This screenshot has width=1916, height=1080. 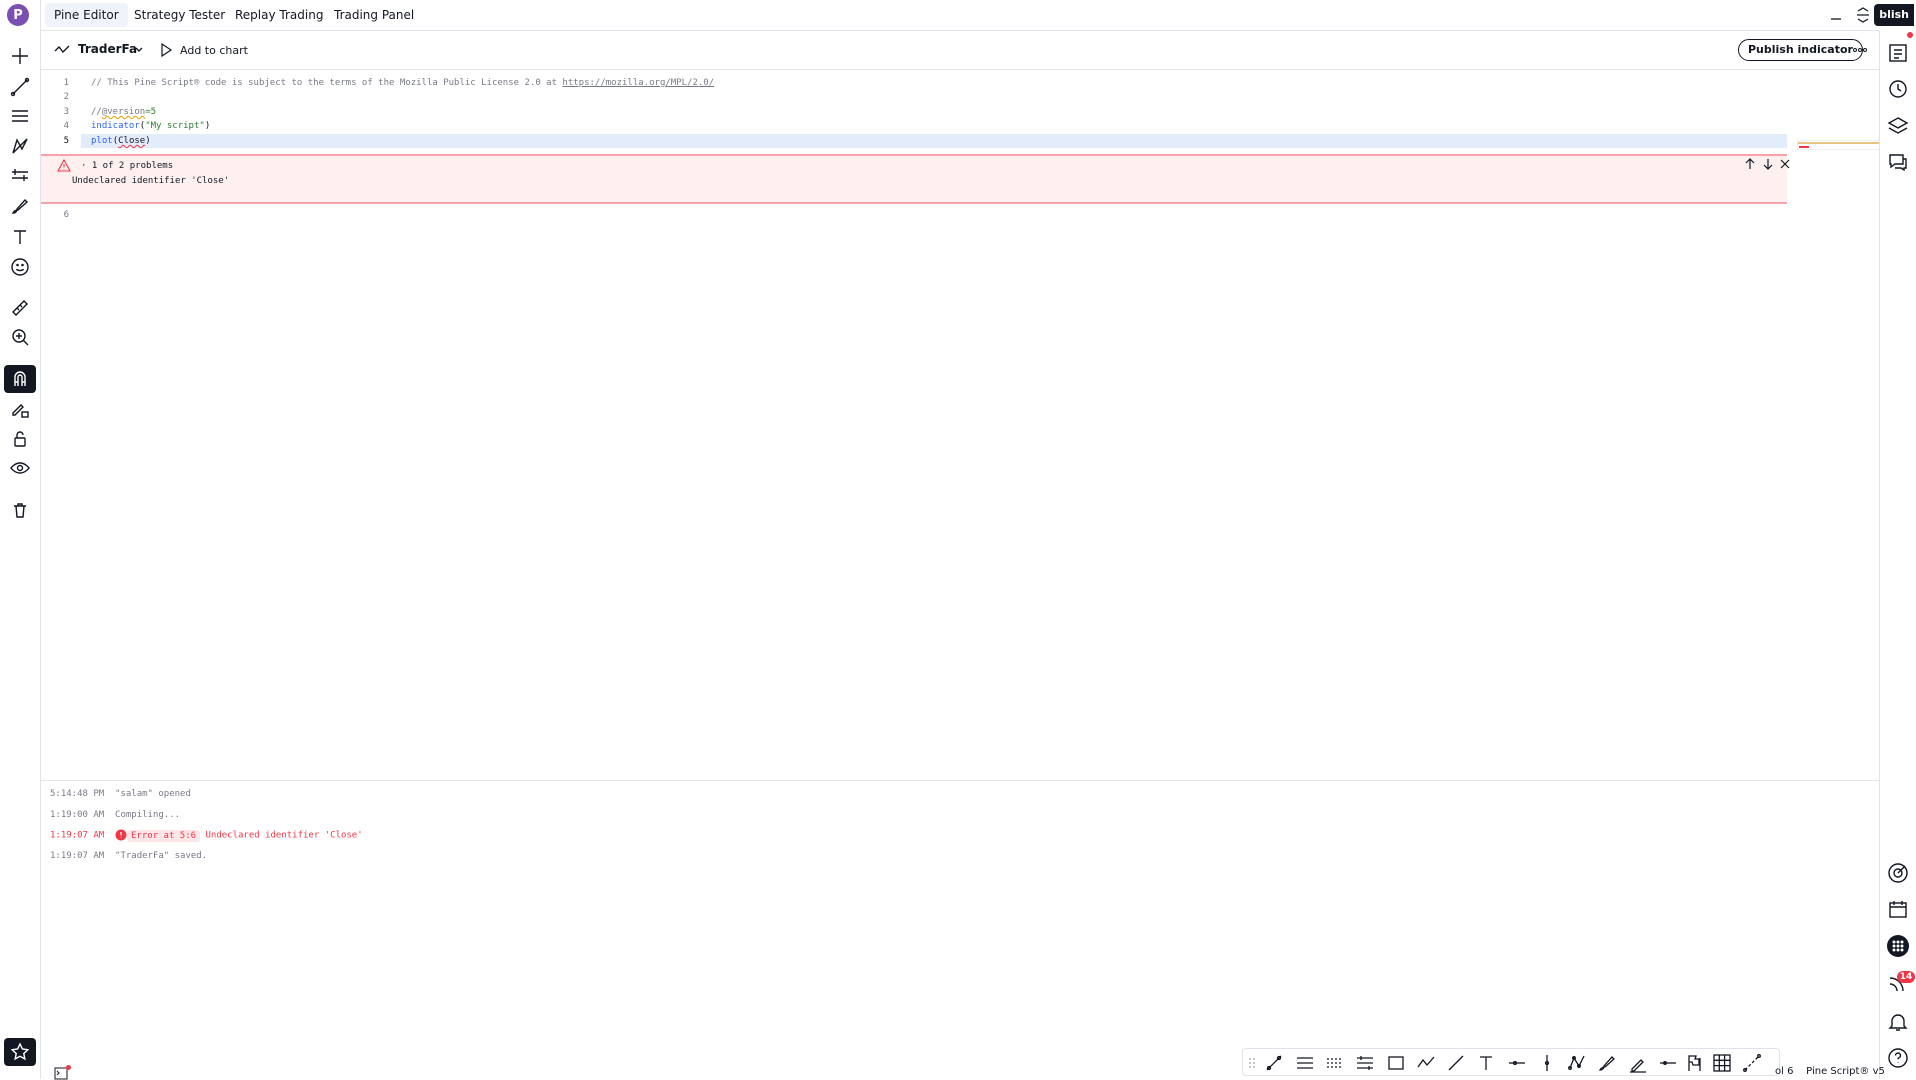 I want to click on error-location-badge: Error at 5:6, so click(x=164, y=835).